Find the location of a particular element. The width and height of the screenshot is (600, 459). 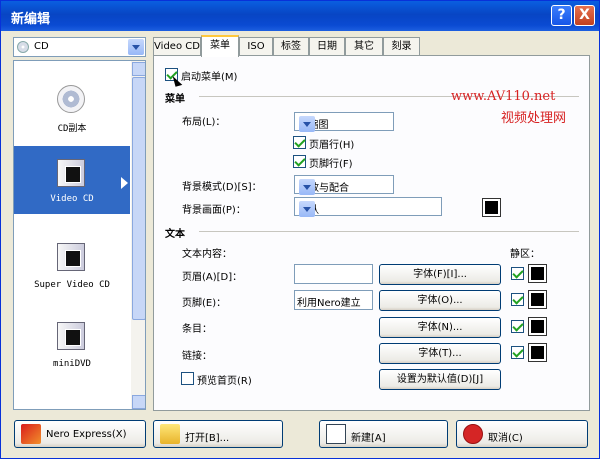

folder-icon is located at coordinates (170, 434).